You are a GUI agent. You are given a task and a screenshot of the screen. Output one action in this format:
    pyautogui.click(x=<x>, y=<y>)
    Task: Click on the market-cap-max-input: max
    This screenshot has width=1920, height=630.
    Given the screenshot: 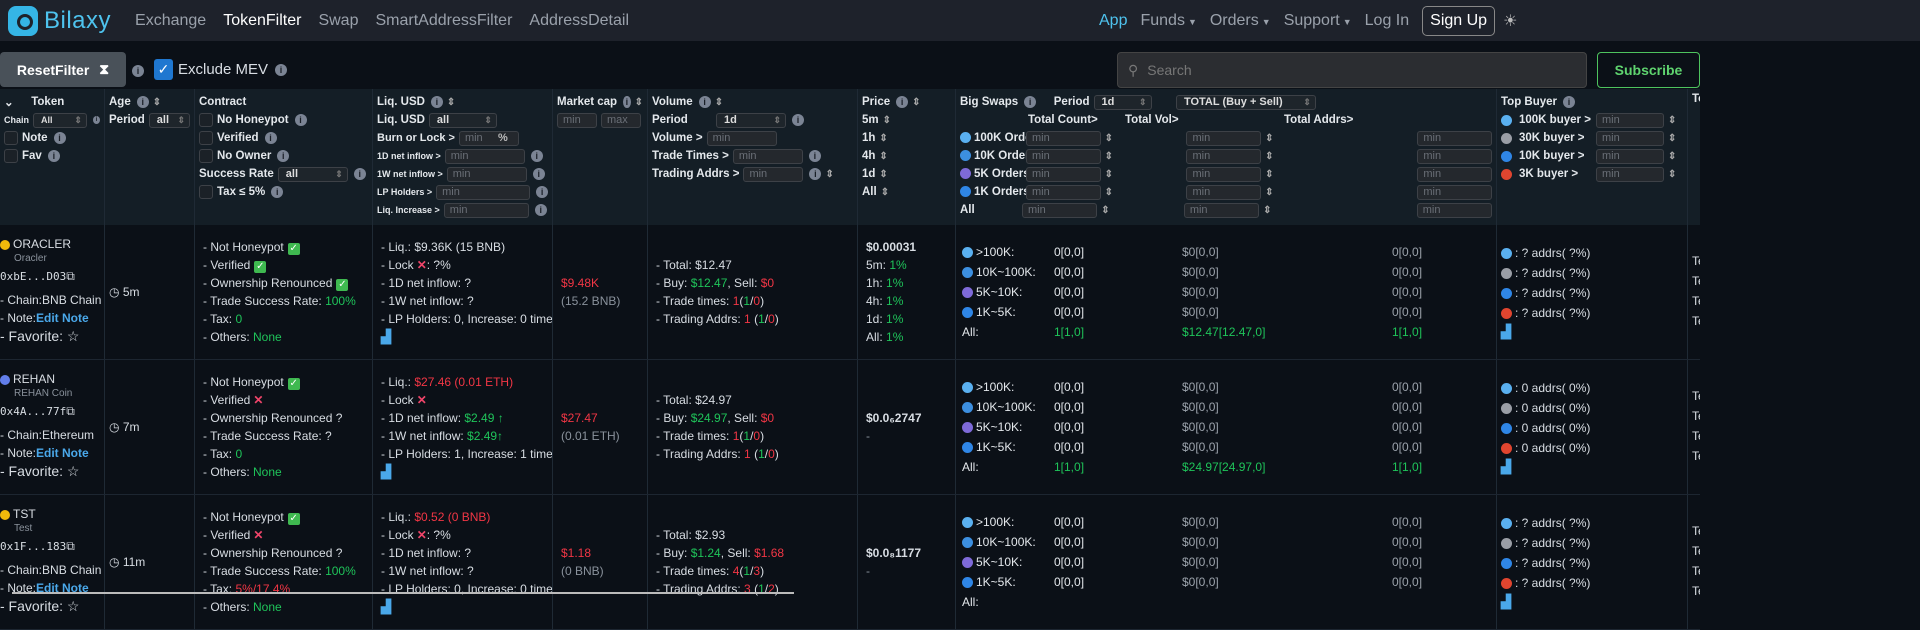 What is the action you would take?
    pyautogui.click(x=621, y=120)
    